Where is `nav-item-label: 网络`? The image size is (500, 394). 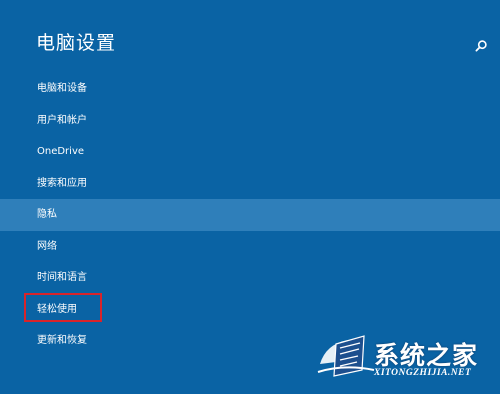
nav-item-label: 网络 is located at coordinates (47, 246).